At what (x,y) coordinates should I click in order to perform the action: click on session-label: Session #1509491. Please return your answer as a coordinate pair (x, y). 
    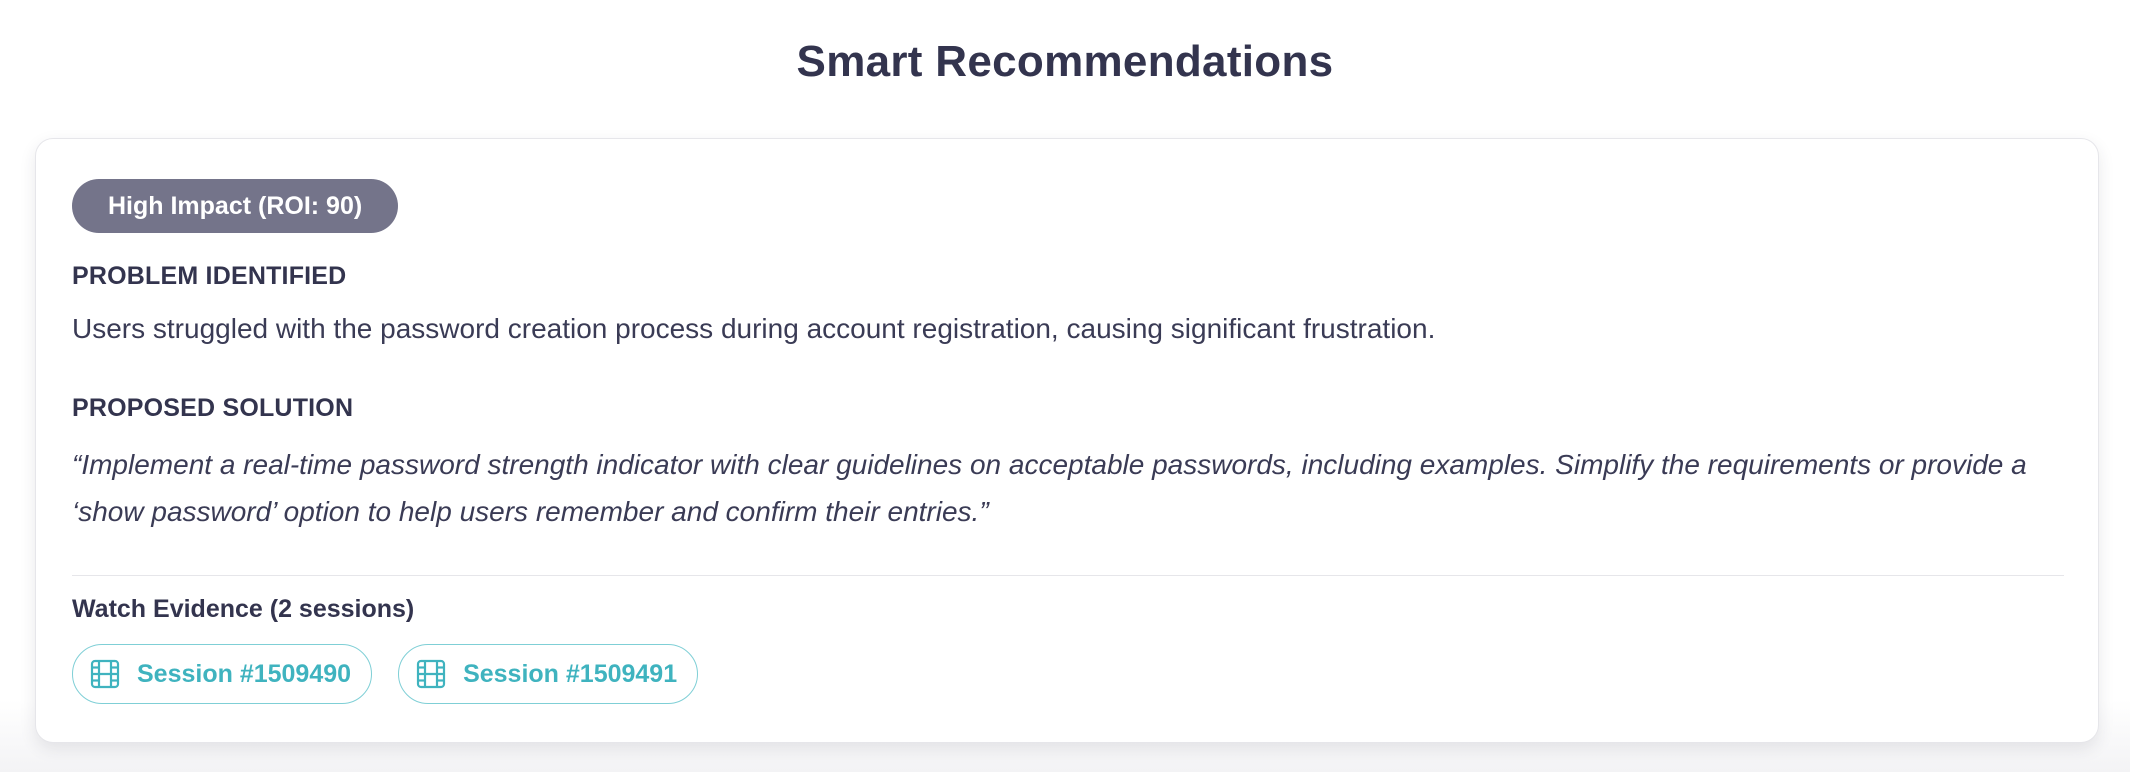
    Looking at the image, I should click on (570, 673).